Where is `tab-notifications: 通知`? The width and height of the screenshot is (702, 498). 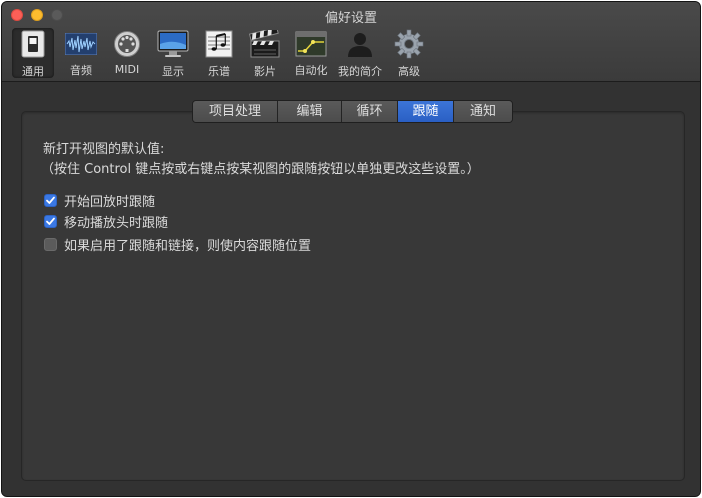 tab-notifications: 通知 is located at coordinates (483, 111).